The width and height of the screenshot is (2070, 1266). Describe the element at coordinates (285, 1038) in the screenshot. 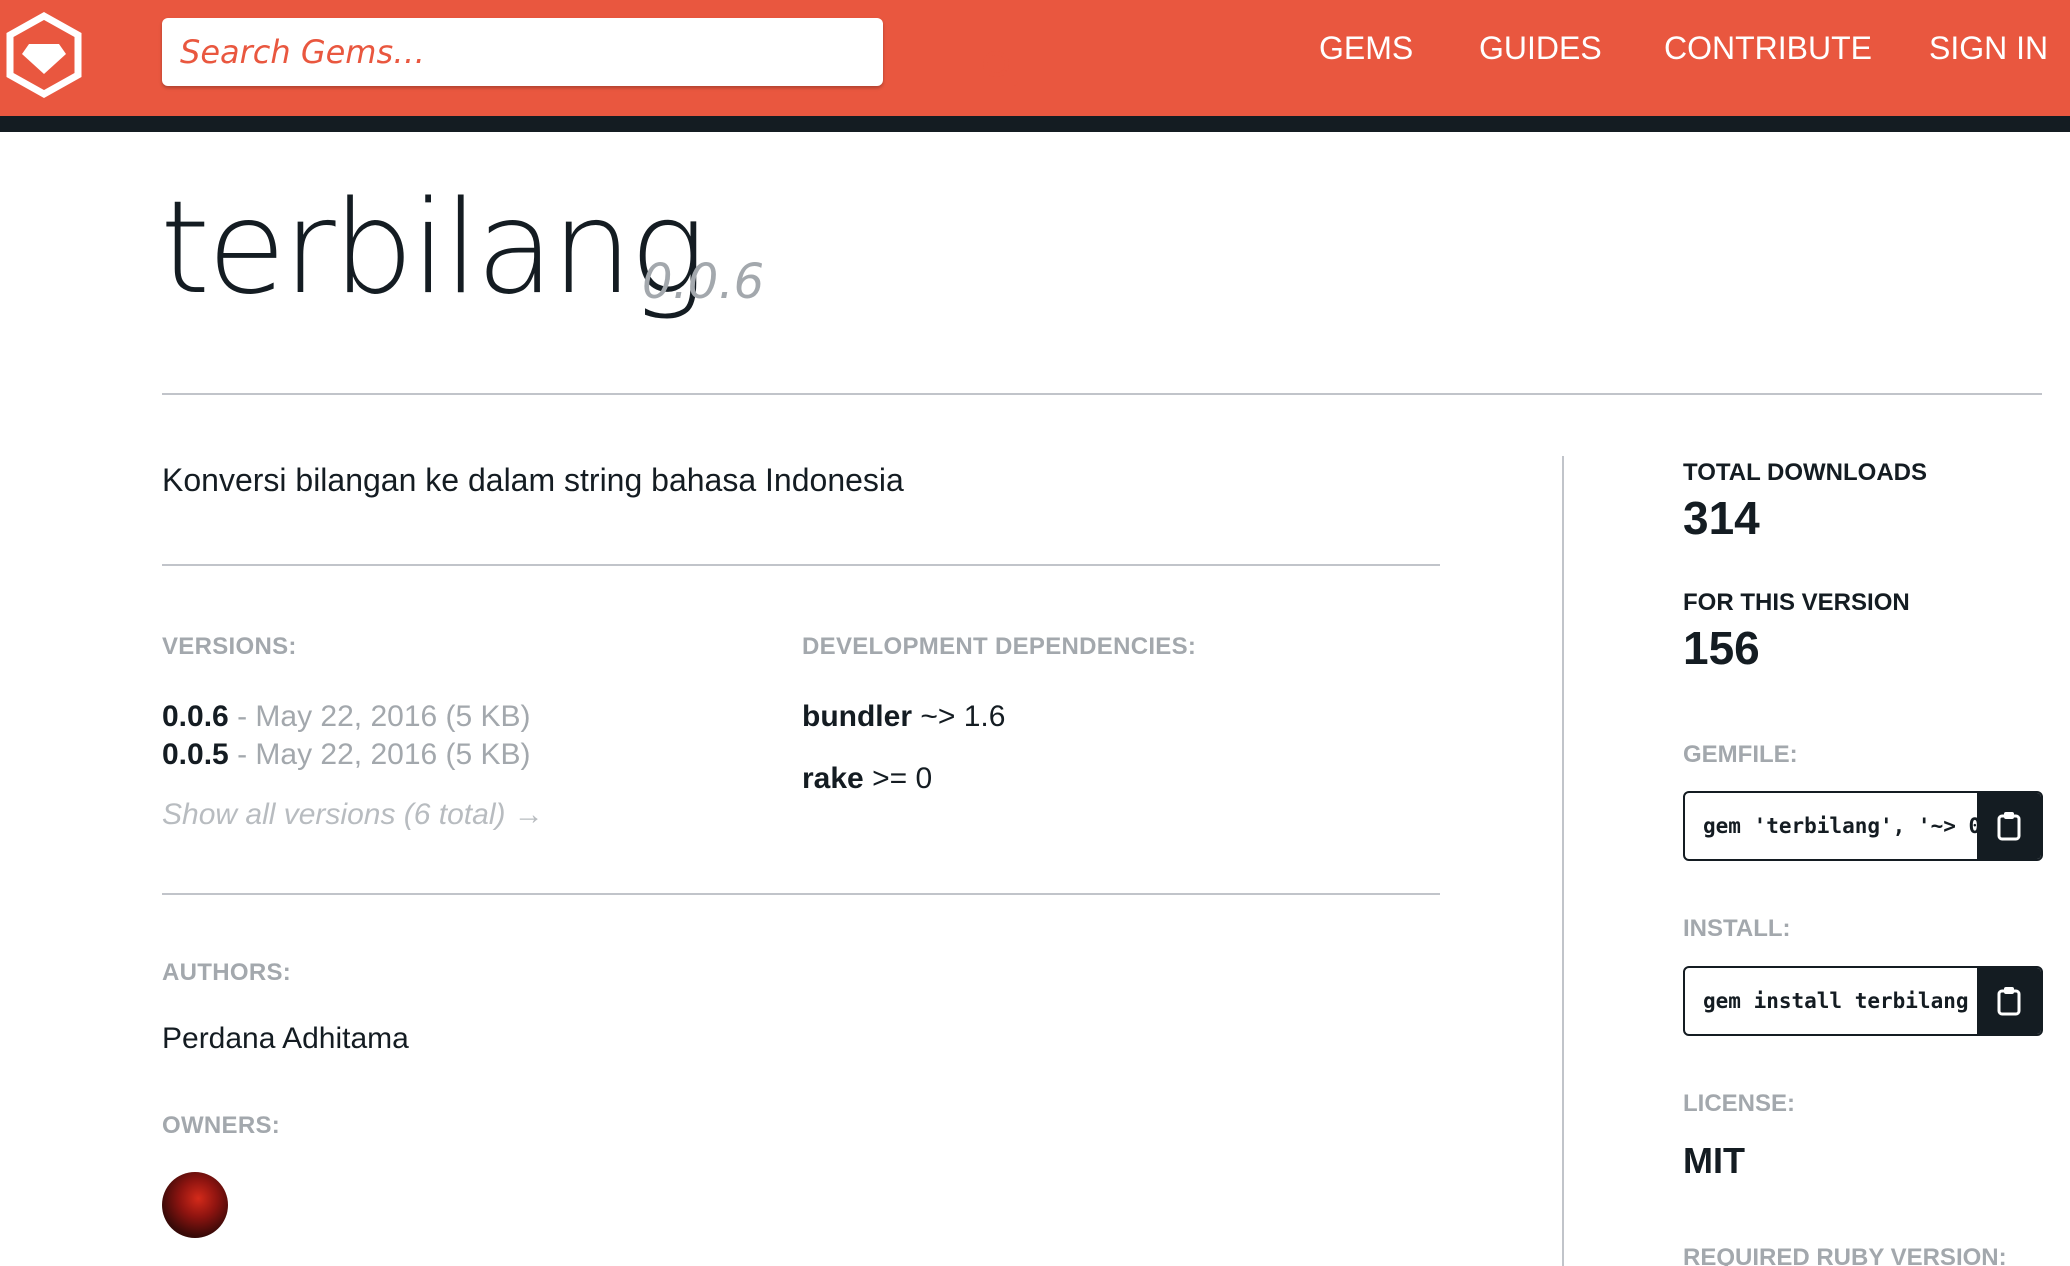

I see `author-name: Perdana Adhitama` at that location.